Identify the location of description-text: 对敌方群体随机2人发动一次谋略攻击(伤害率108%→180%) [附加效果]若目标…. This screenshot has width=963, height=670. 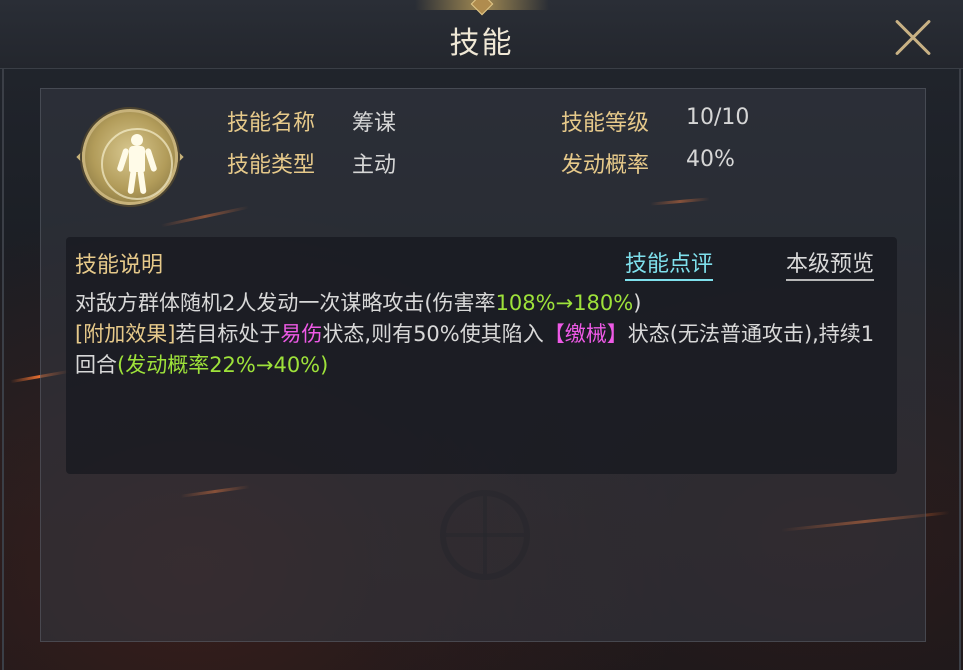
(480, 334).